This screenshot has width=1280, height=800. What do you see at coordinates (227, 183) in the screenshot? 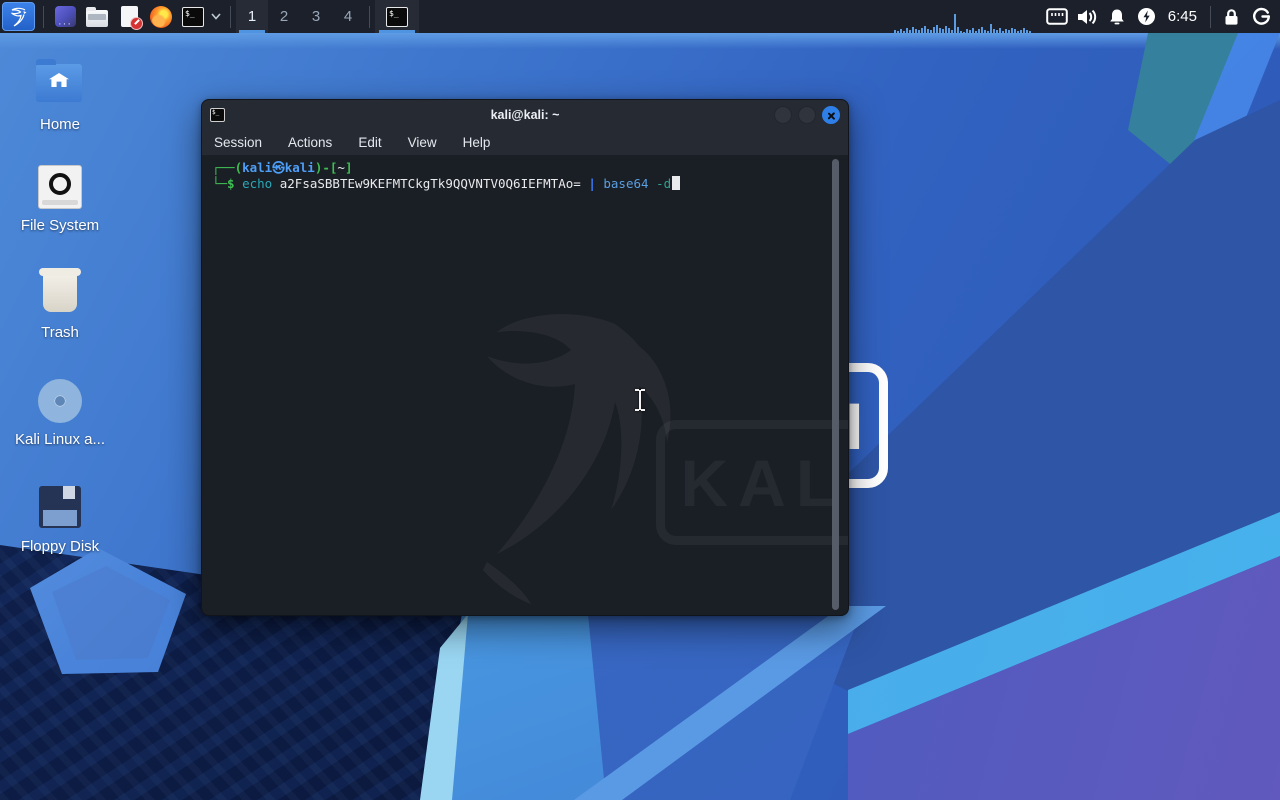
I see `prompt-symbol: └─$` at bounding box center [227, 183].